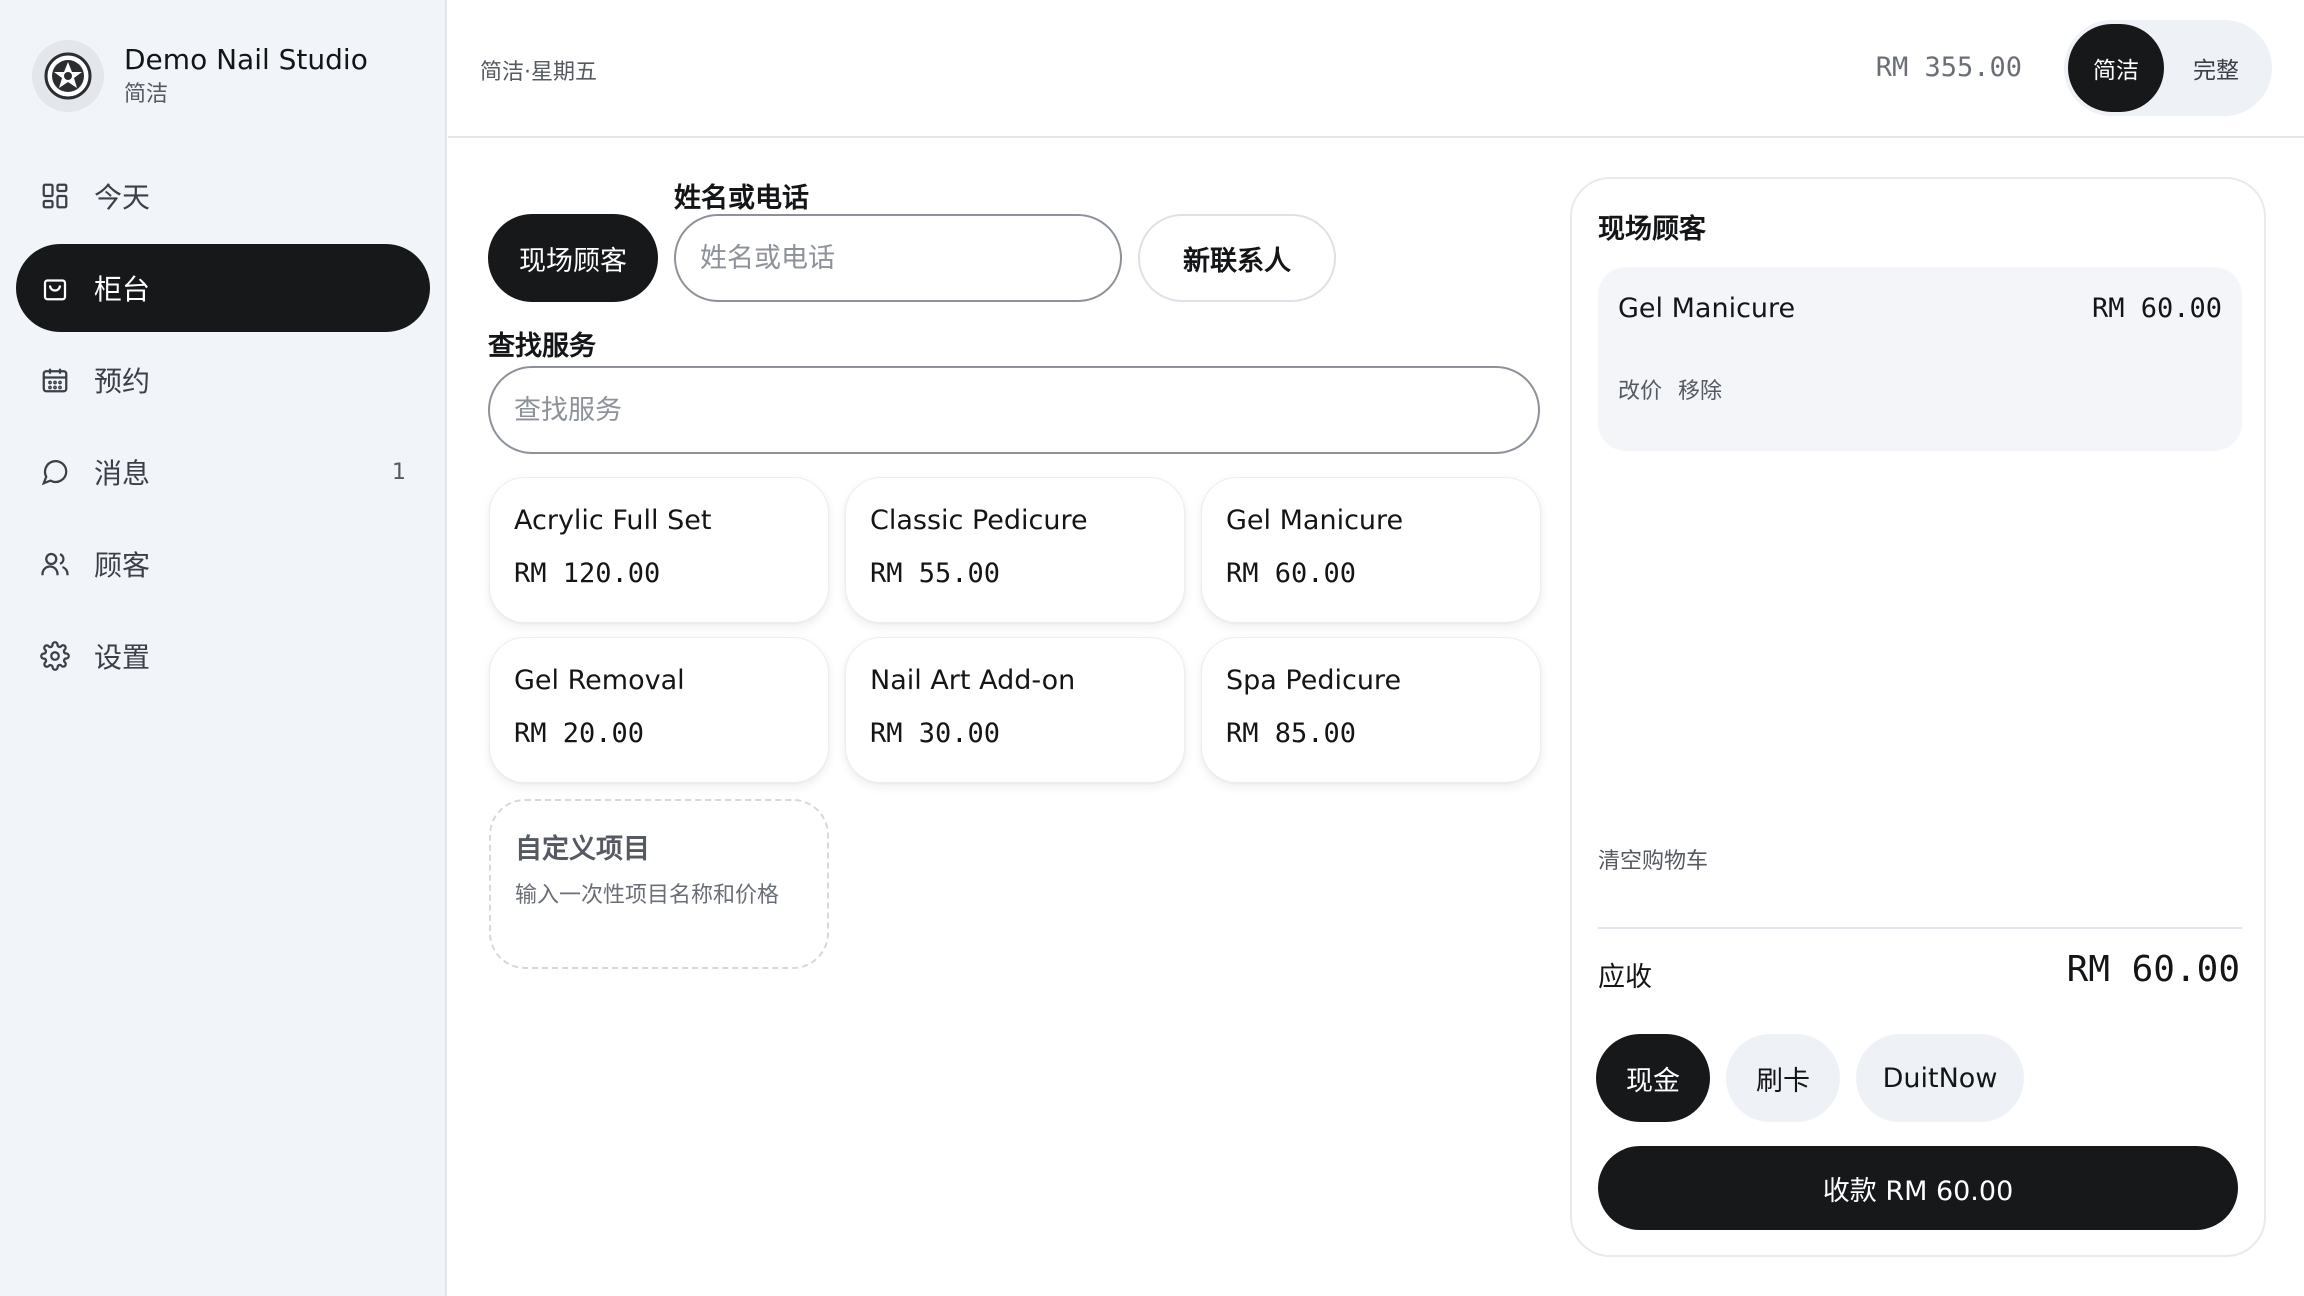 Image resolution: width=2304 pixels, height=1296 pixels. Describe the element at coordinates (542, 346) in the screenshot. I see `service-search-label: 查找服务` at that location.